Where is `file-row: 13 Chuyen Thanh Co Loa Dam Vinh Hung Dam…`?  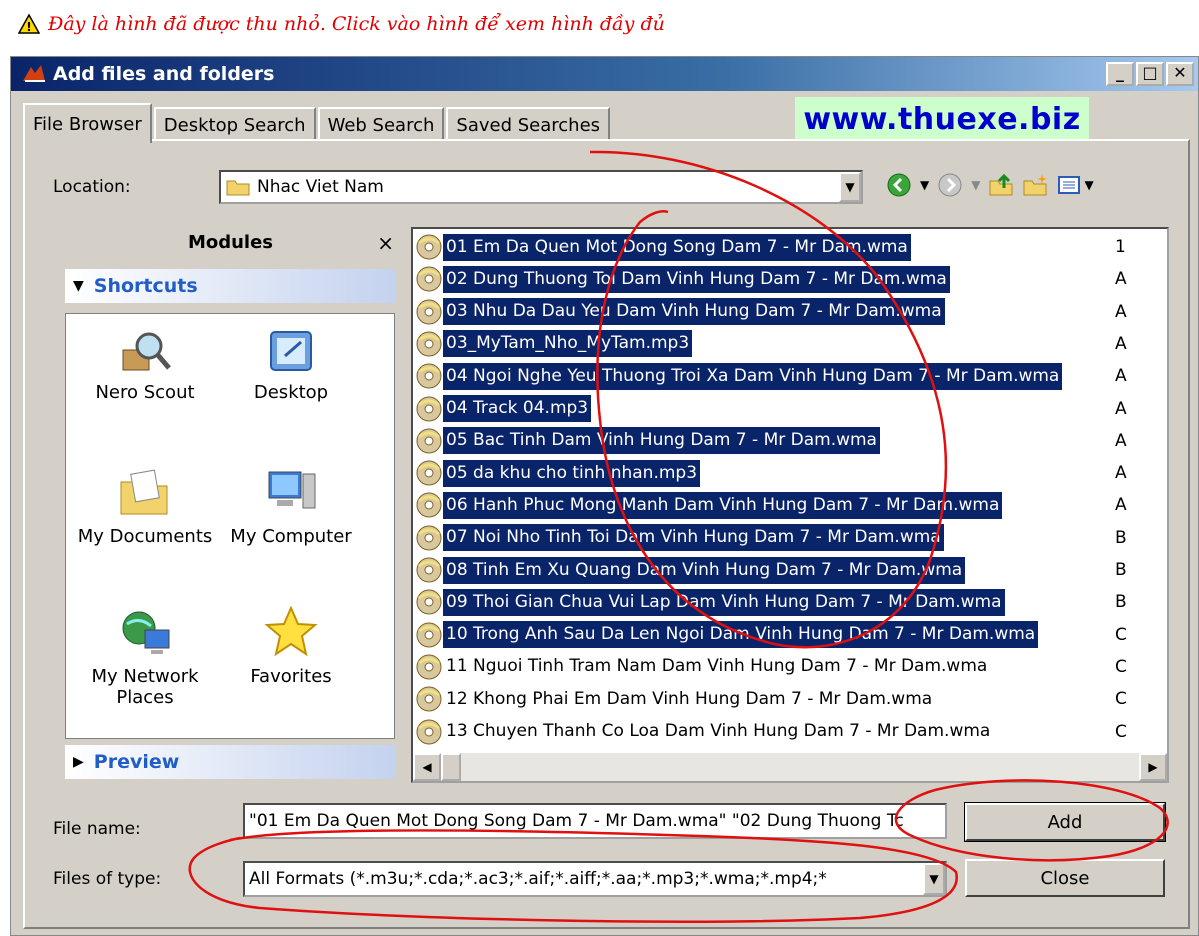
file-row: 13 Chuyen Thanh Co Loa Dam Vinh Hung Dam… is located at coordinates (704, 732).